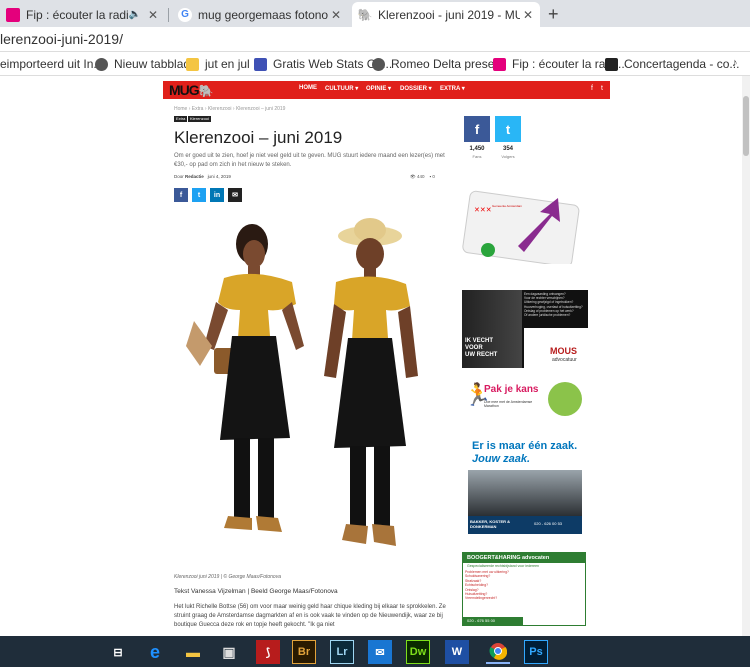  What do you see at coordinates (553, 14) in the screenshot?
I see `new-tab-button: +` at bounding box center [553, 14].